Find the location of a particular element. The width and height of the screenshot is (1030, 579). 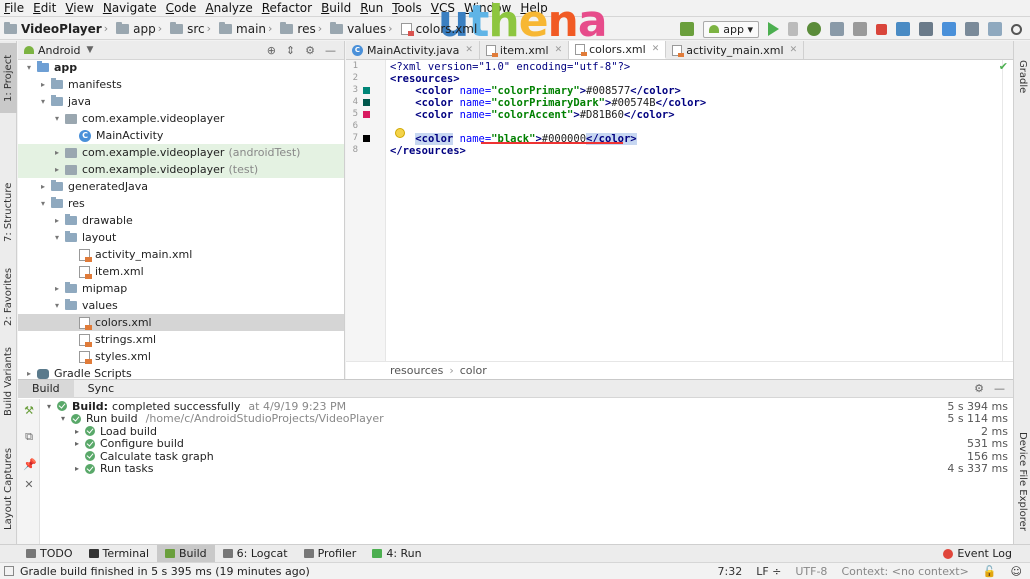

build-output-row: Calculate task graph 156 ms is located at coordinates (526, 456).